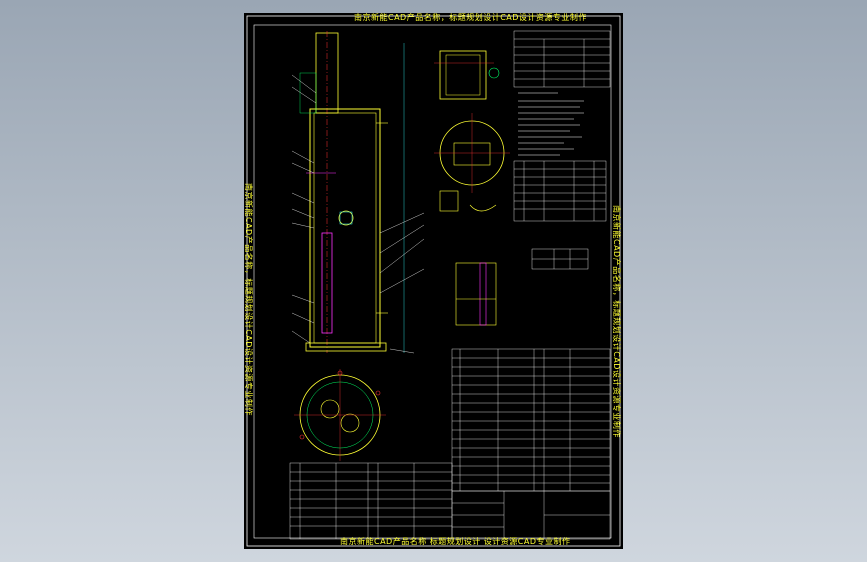  What do you see at coordinates (470, 17) in the screenshot?
I see `top-caption: 南京新能CAD产品名称，标题规划设计CAD设计资源专业制作` at bounding box center [470, 17].